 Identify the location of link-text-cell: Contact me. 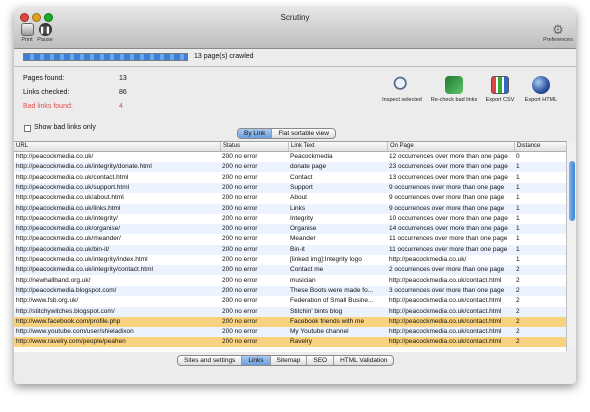
(307, 270).